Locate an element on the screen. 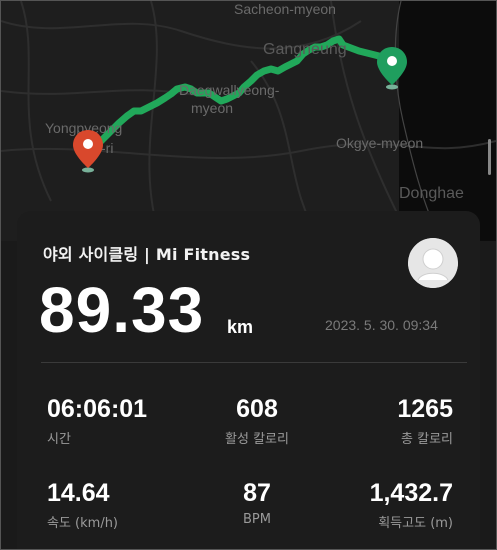  stat-speed: 14.64 속도 (km/h) is located at coordinates (82, 505).